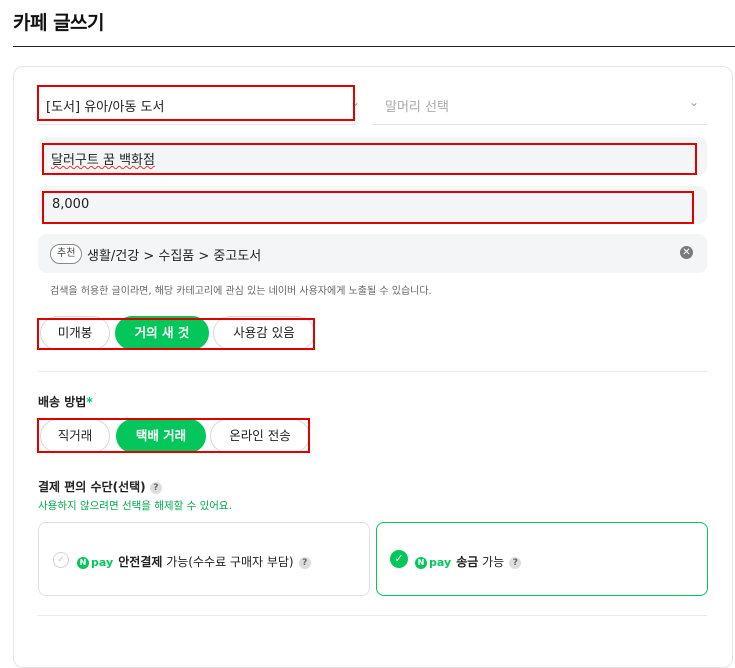  I want to click on payment-option-safe: ✓ Npay 안전결제 가능(수수료 구매자 부담) ?, so click(204, 559).